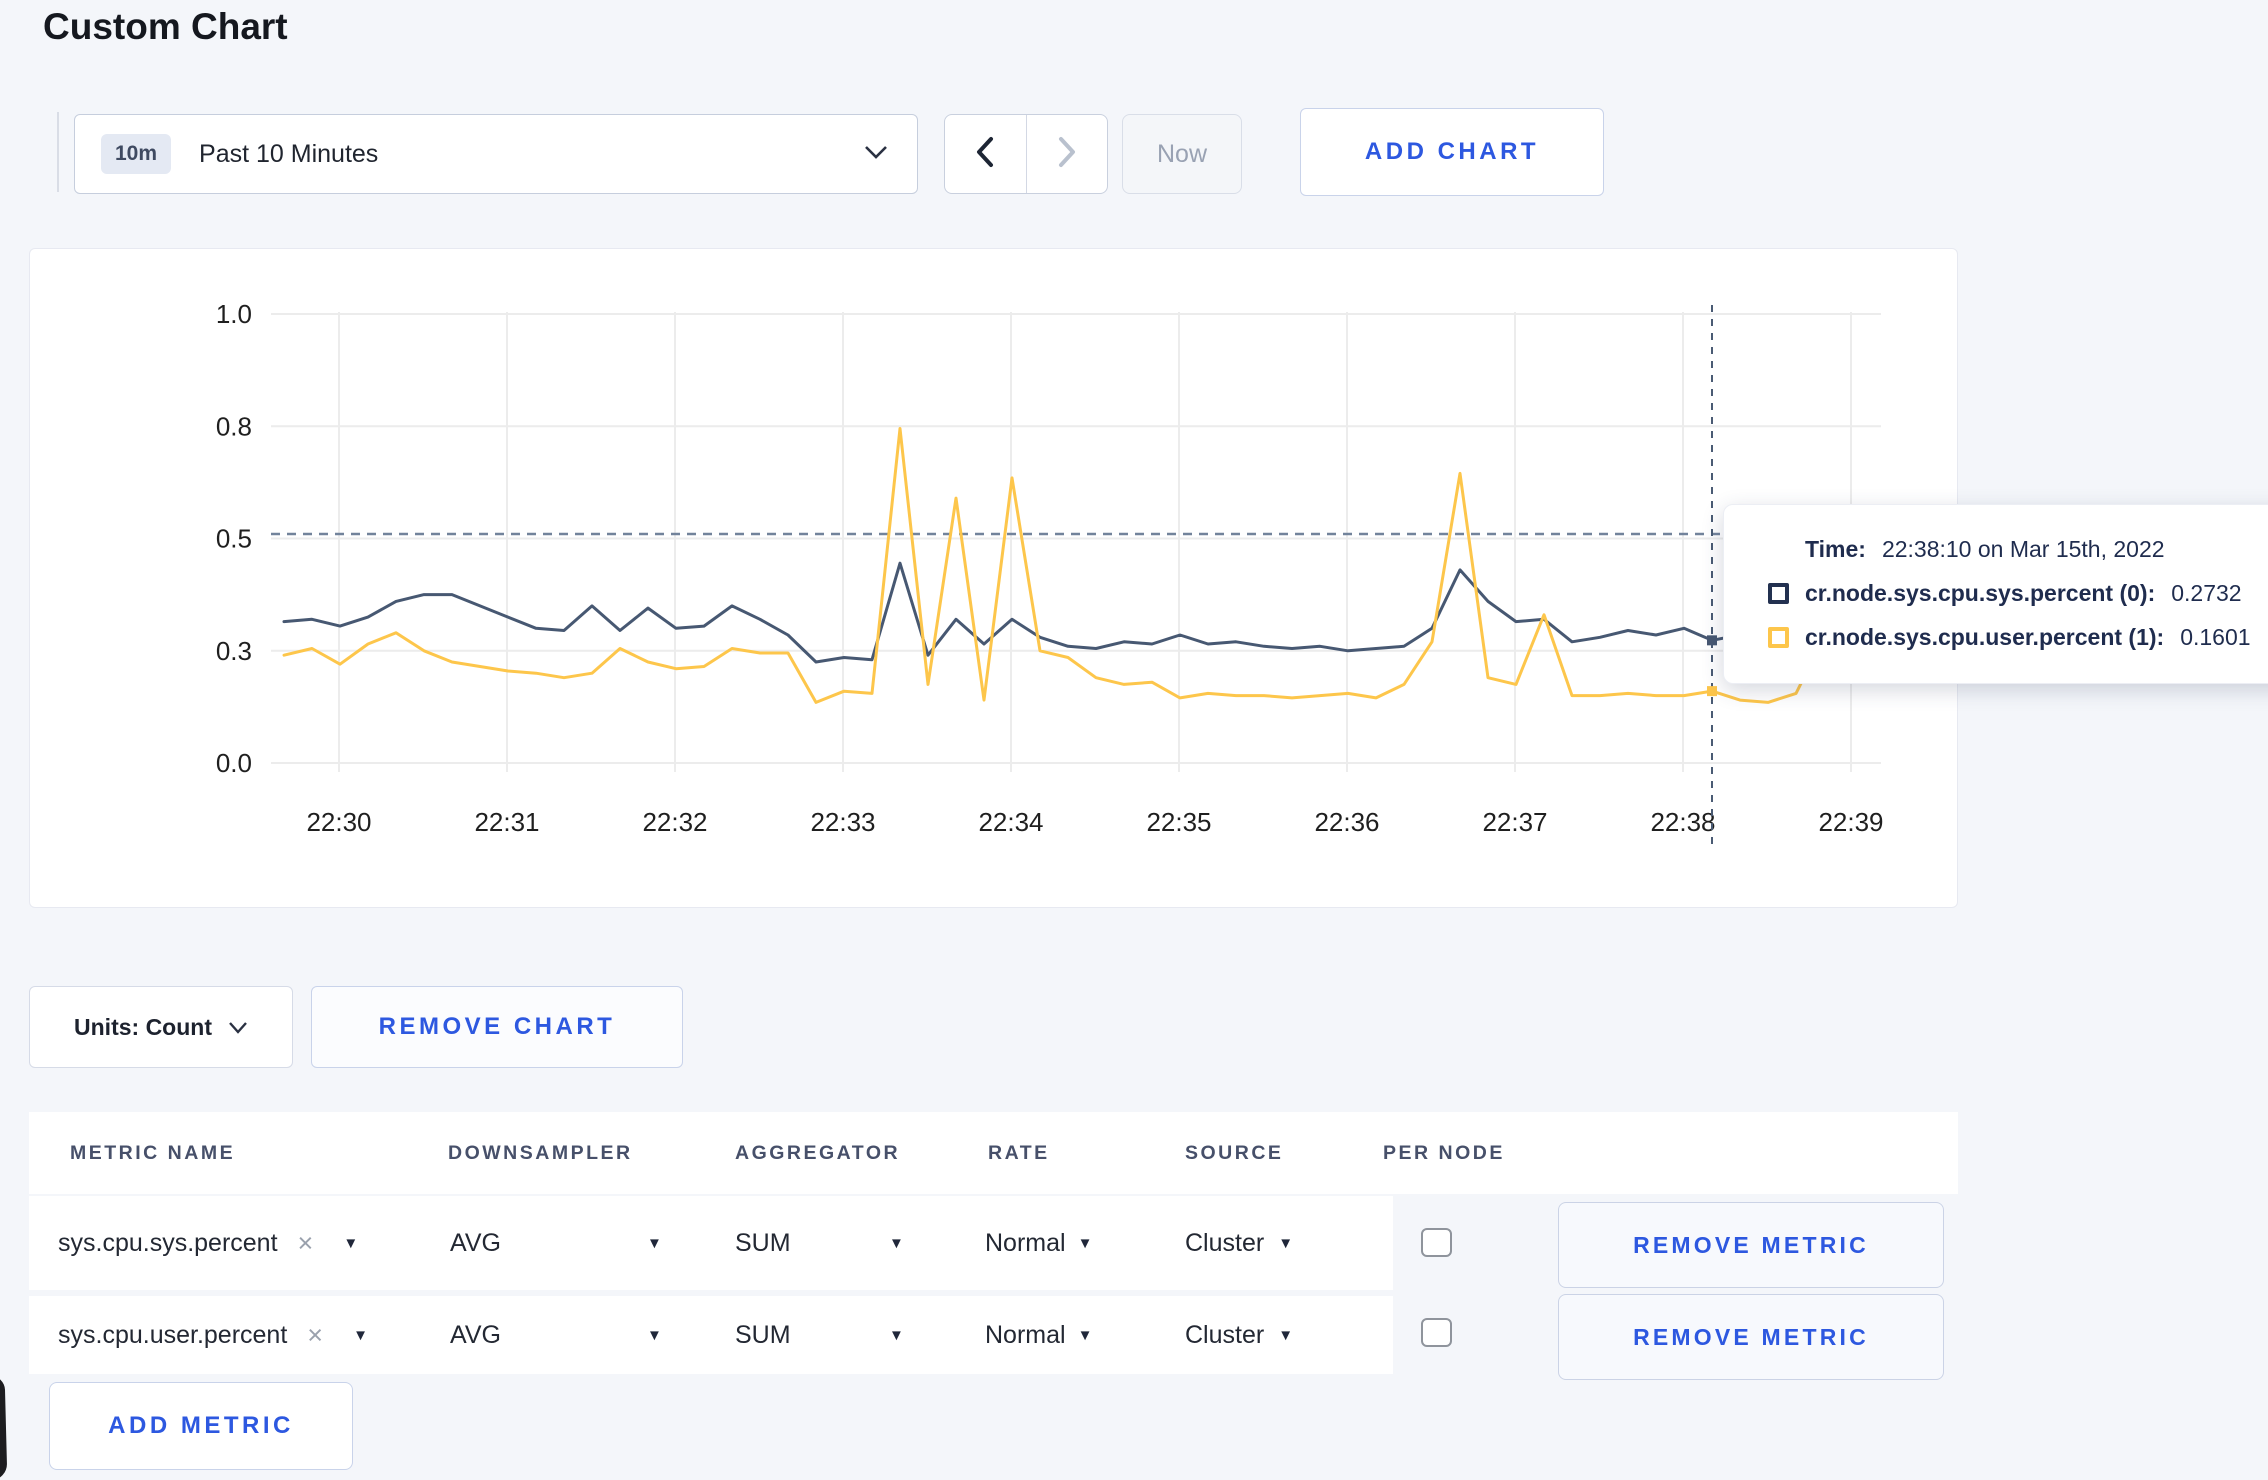 This screenshot has height=1480, width=2268. I want to click on metric-name-select: sys.cpu.user.percent × ▼, so click(213, 1335).